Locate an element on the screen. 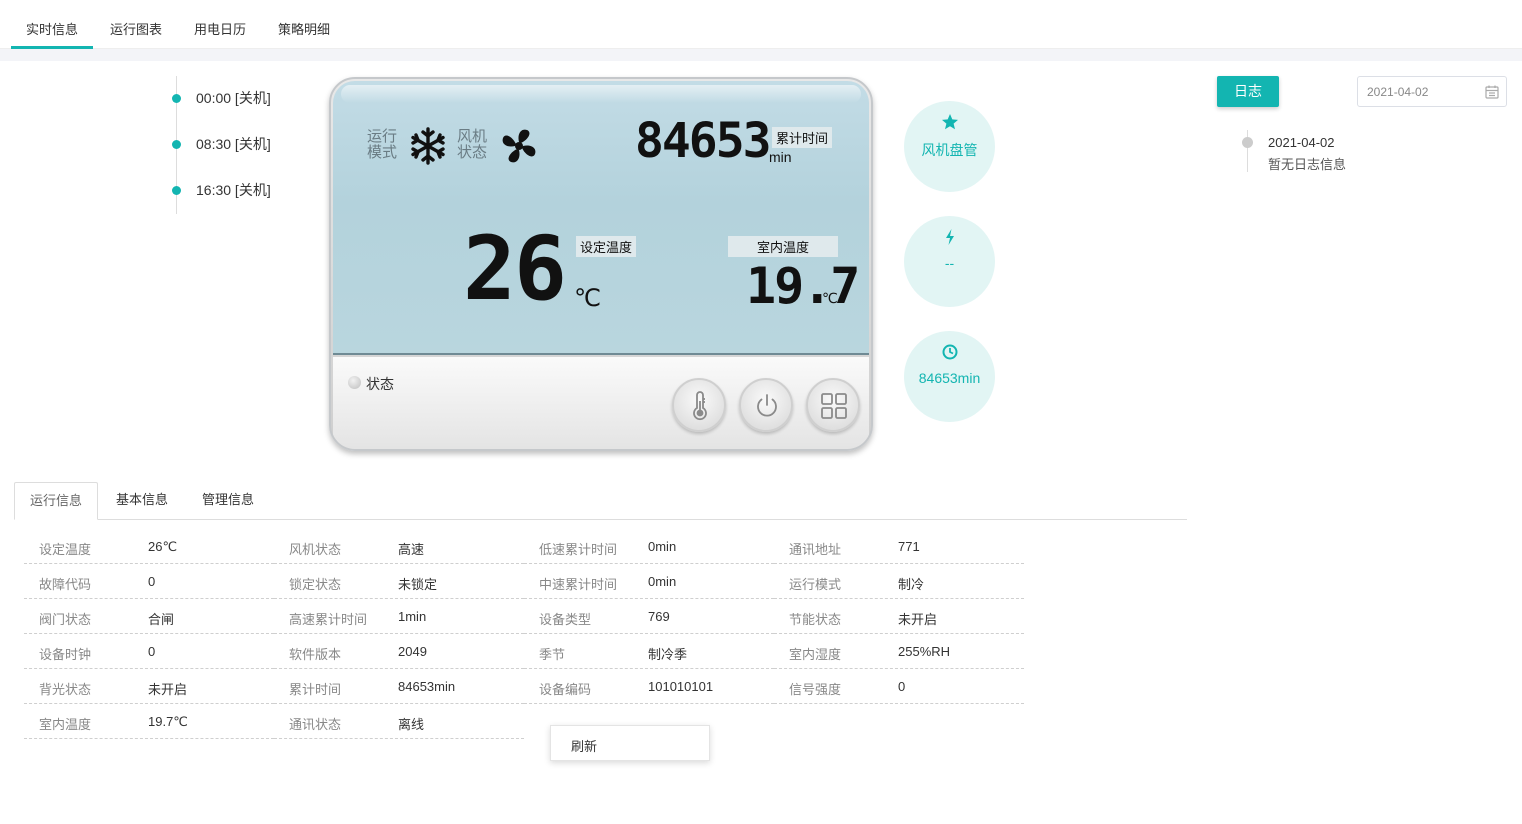 This screenshot has width=1522, height=824. device-type-badge: 风机盘管 is located at coordinates (949, 146).